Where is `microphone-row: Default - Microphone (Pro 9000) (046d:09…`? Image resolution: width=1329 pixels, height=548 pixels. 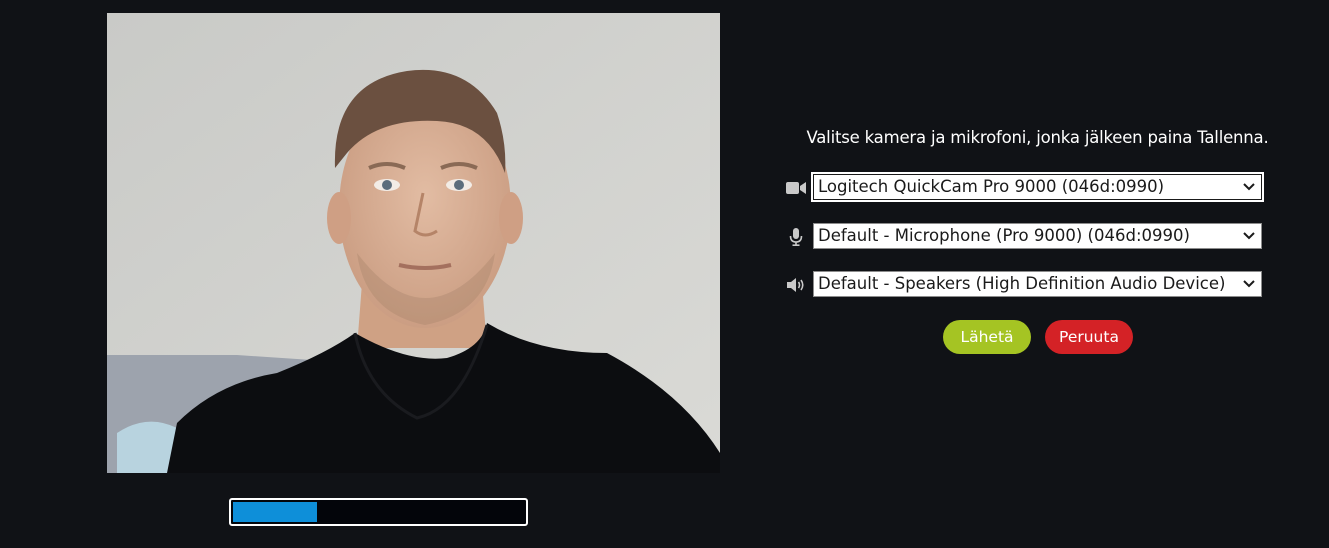
microphone-row: Default - Microphone (Pro 9000) (046d:09… is located at coordinates (1025, 237).